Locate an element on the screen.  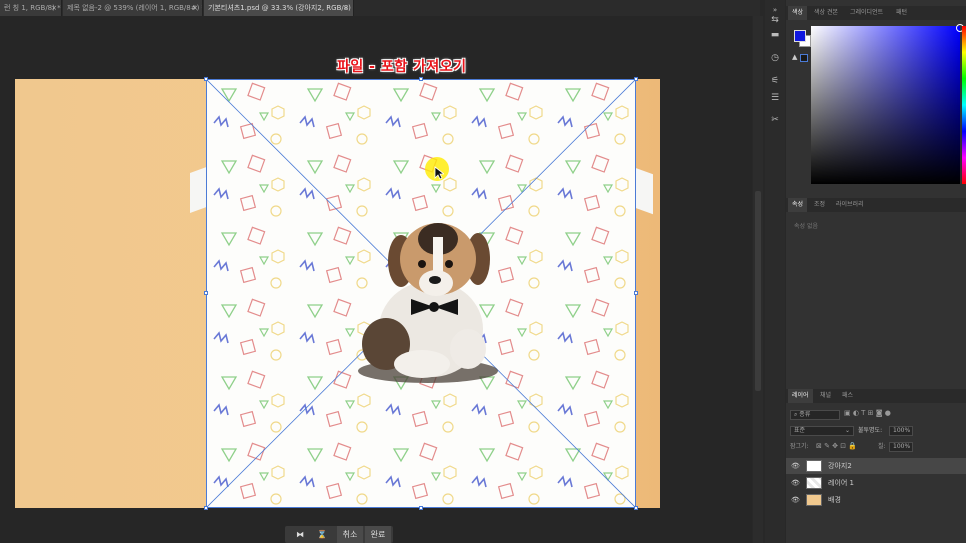
history-brush-icon: ⇆ is located at coordinates (775, 20).